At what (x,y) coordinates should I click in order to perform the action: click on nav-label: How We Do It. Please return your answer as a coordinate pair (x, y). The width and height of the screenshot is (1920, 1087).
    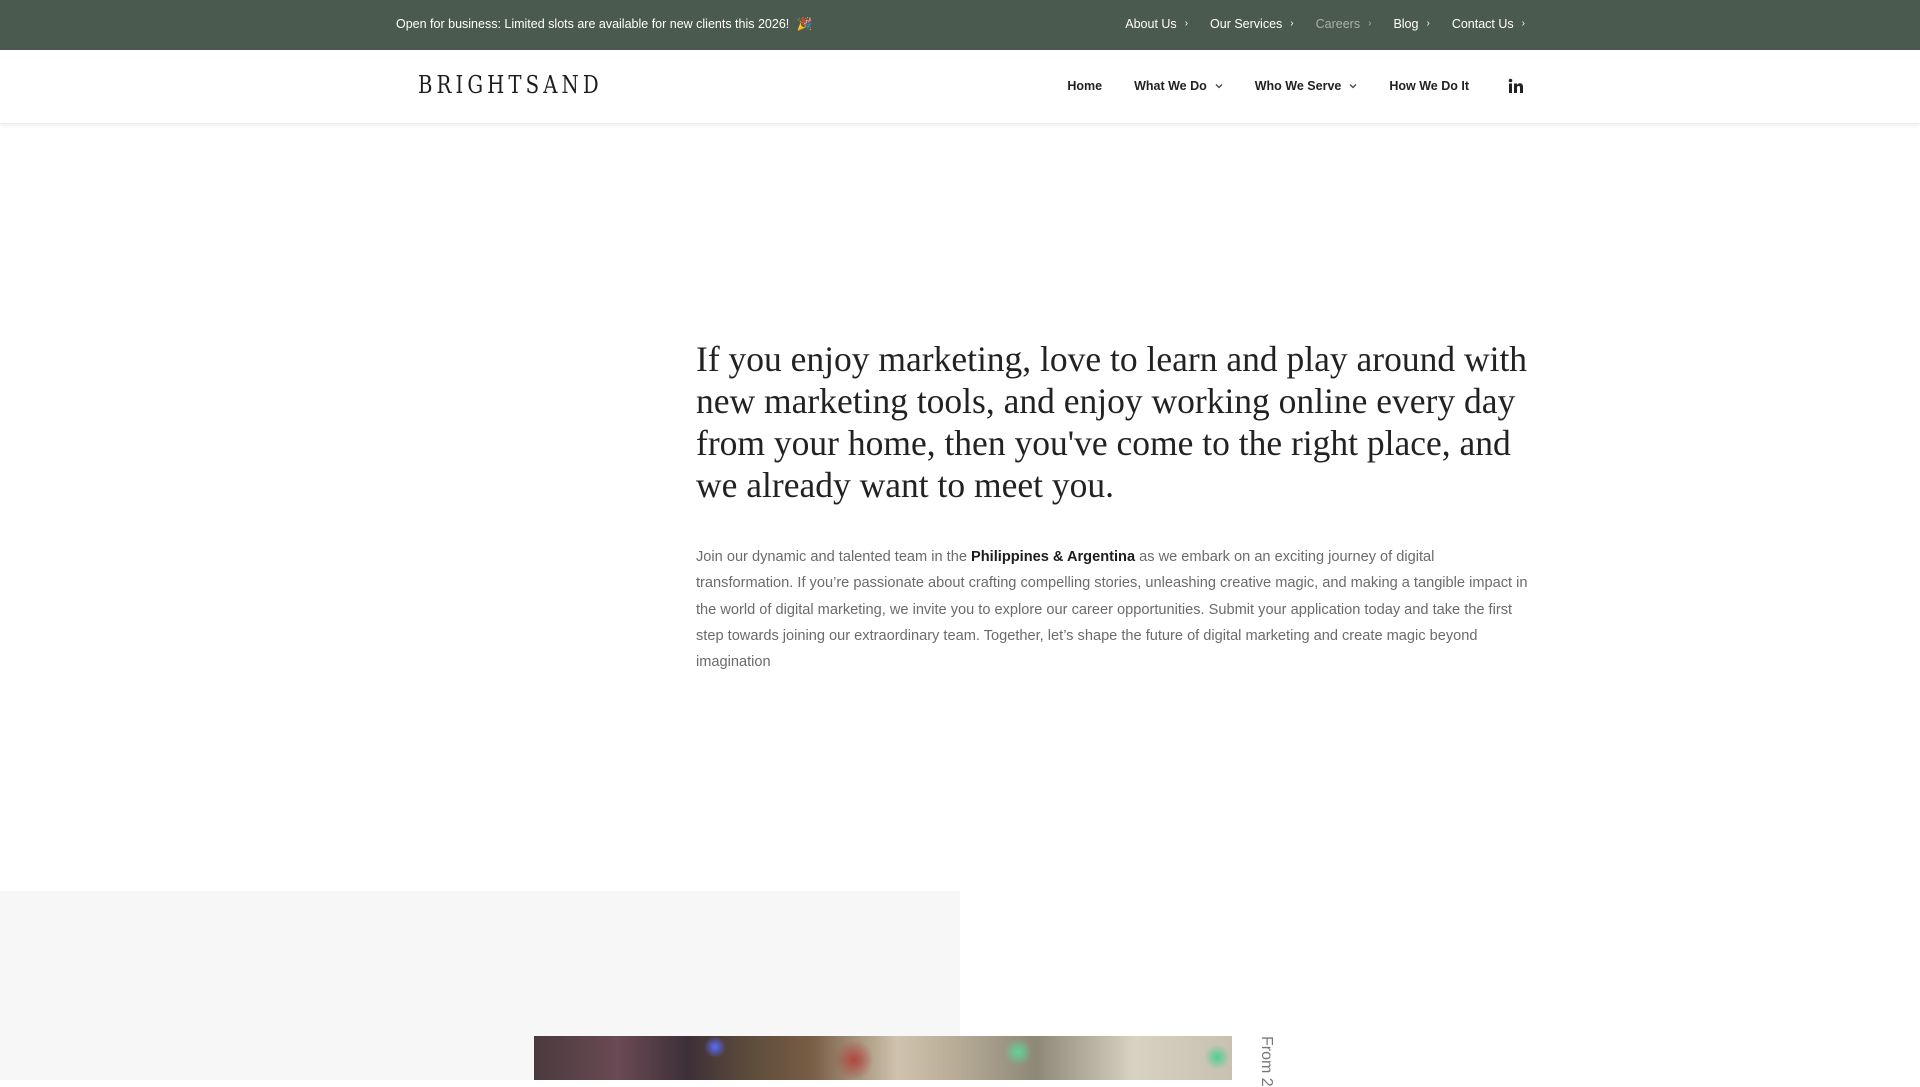
    Looking at the image, I should click on (1429, 86).